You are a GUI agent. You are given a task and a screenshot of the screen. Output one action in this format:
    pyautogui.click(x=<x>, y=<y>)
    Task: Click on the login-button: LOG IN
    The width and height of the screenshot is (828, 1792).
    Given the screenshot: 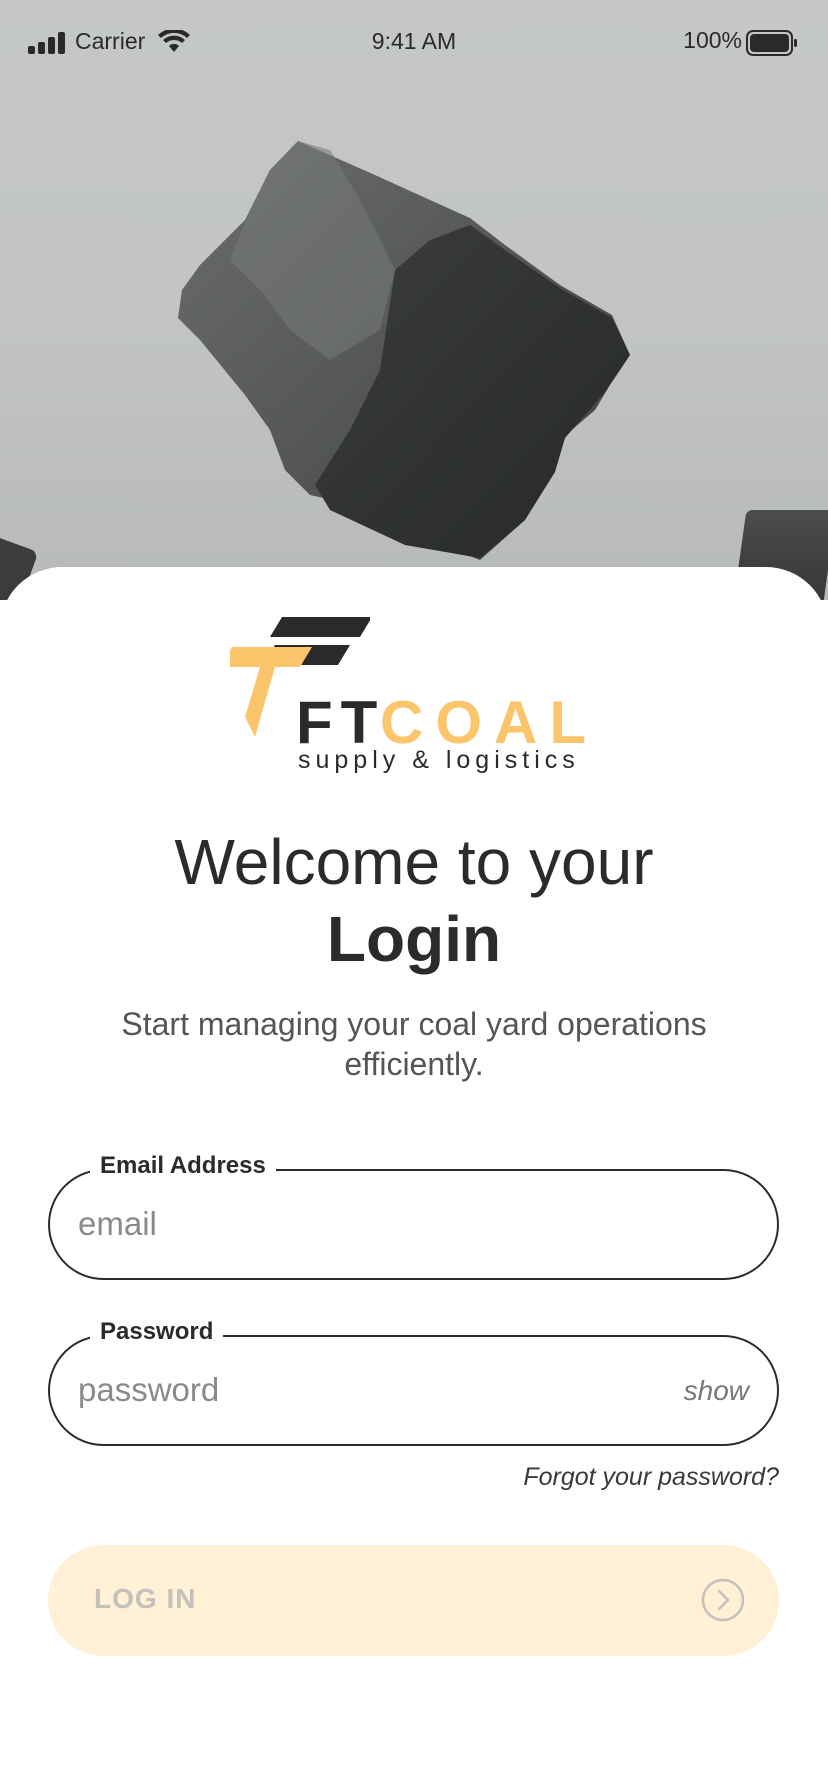 What is the action you would take?
    pyautogui.click(x=413, y=1600)
    